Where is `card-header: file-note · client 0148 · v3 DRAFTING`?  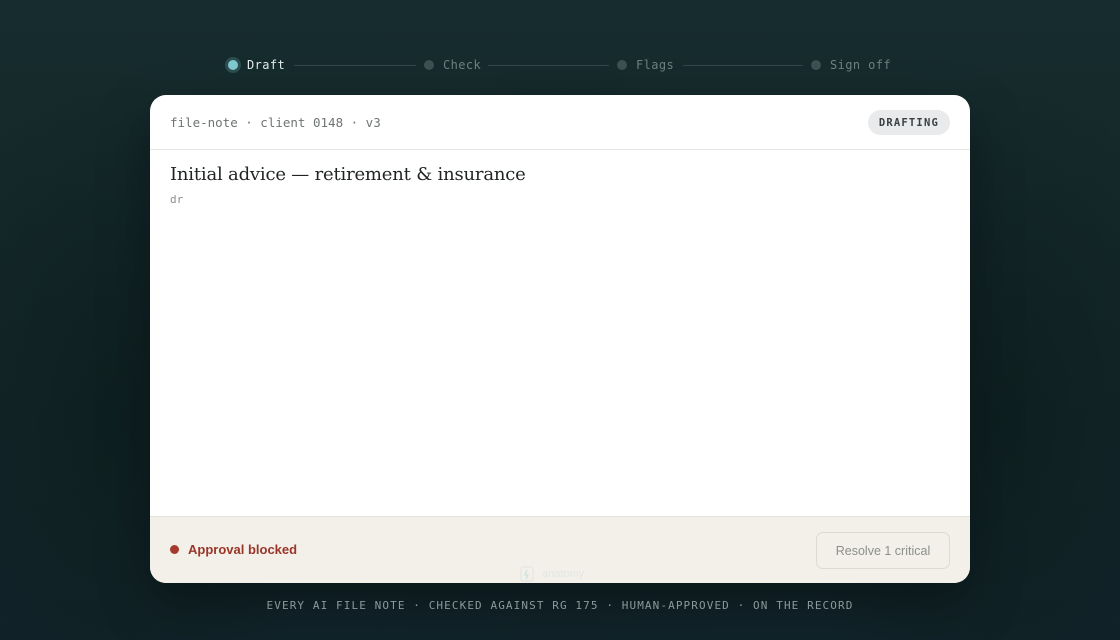 card-header: file-note · client 0148 · v3 DRAFTING is located at coordinates (560, 122).